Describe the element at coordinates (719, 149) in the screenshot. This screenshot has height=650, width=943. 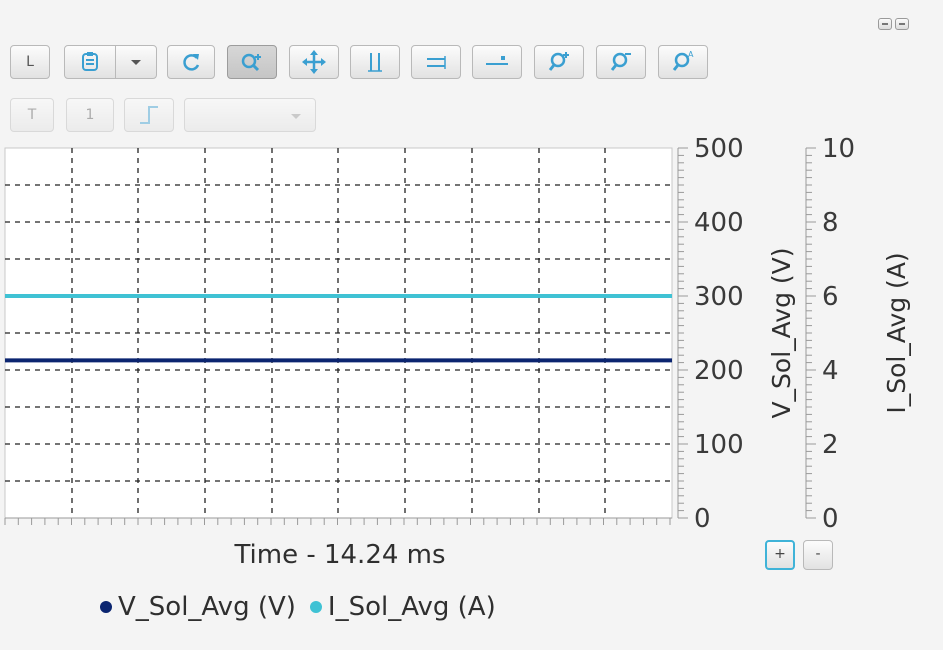
I see `y-tick-label-0: 500` at that location.